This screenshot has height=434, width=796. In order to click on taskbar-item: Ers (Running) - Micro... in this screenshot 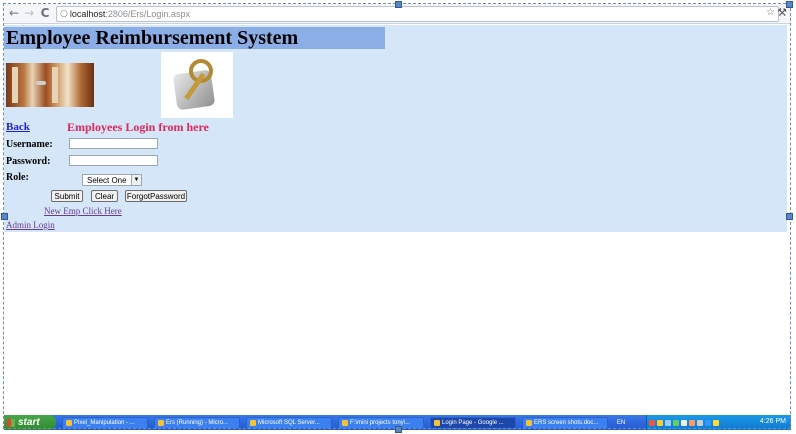, I will do `click(197, 422)`.